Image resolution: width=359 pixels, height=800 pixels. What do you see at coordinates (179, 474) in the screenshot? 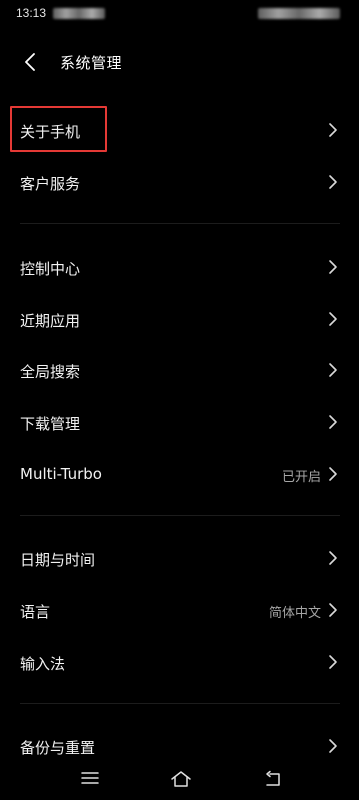
I see `settings-item-multi-turbo: Multi-Turbo 已开启` at bounding box center [179, 474].